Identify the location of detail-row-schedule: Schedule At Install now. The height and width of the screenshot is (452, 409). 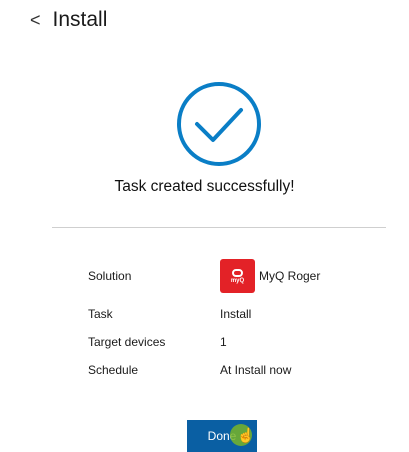
(189, 370).